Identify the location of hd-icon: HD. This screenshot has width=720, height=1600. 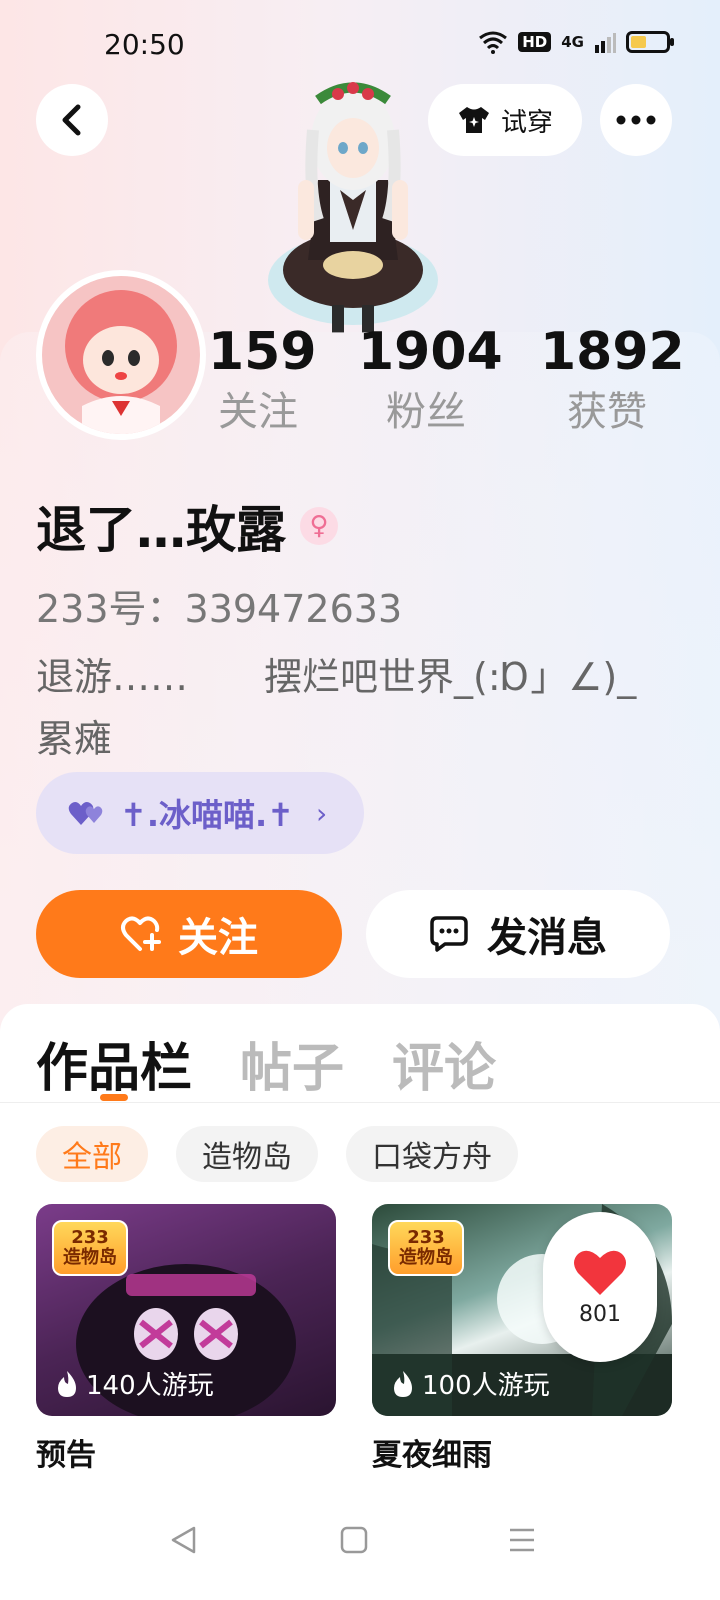
(535, 42).